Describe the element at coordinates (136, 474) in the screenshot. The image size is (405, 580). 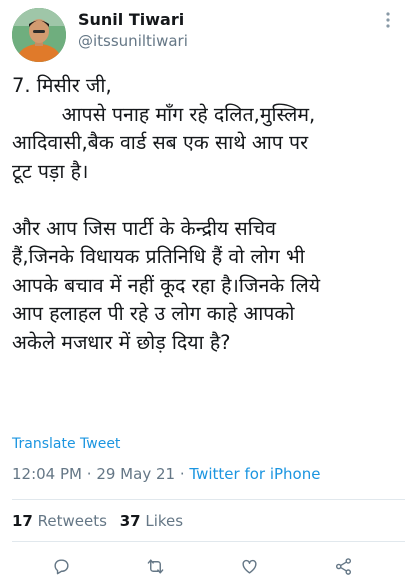
I see `tweet-date: 29 May 21` at that location.